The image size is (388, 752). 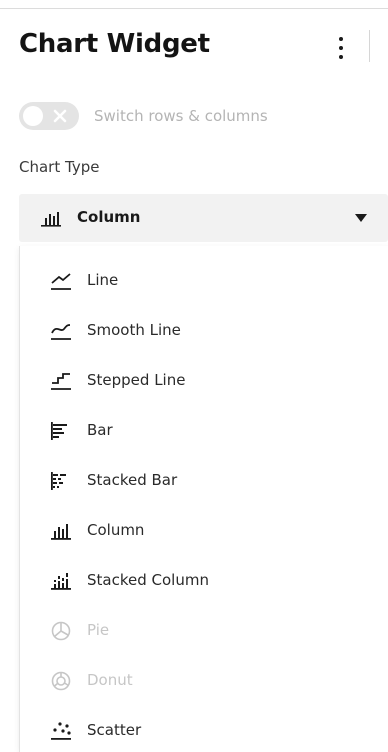 I want to click on close-icon, so click(x=60, y=116).